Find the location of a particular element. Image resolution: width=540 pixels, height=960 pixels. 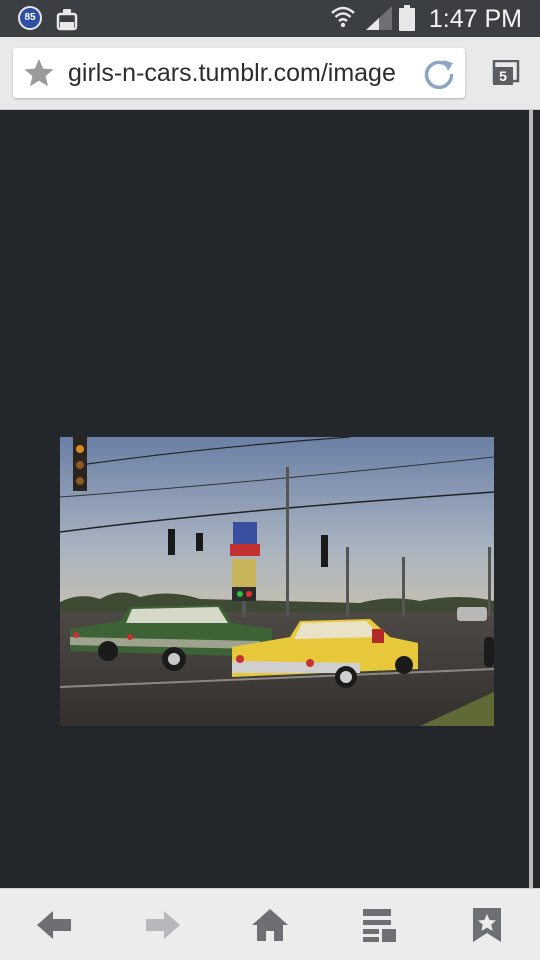

signal-icon is located at coordinates (379, 18).